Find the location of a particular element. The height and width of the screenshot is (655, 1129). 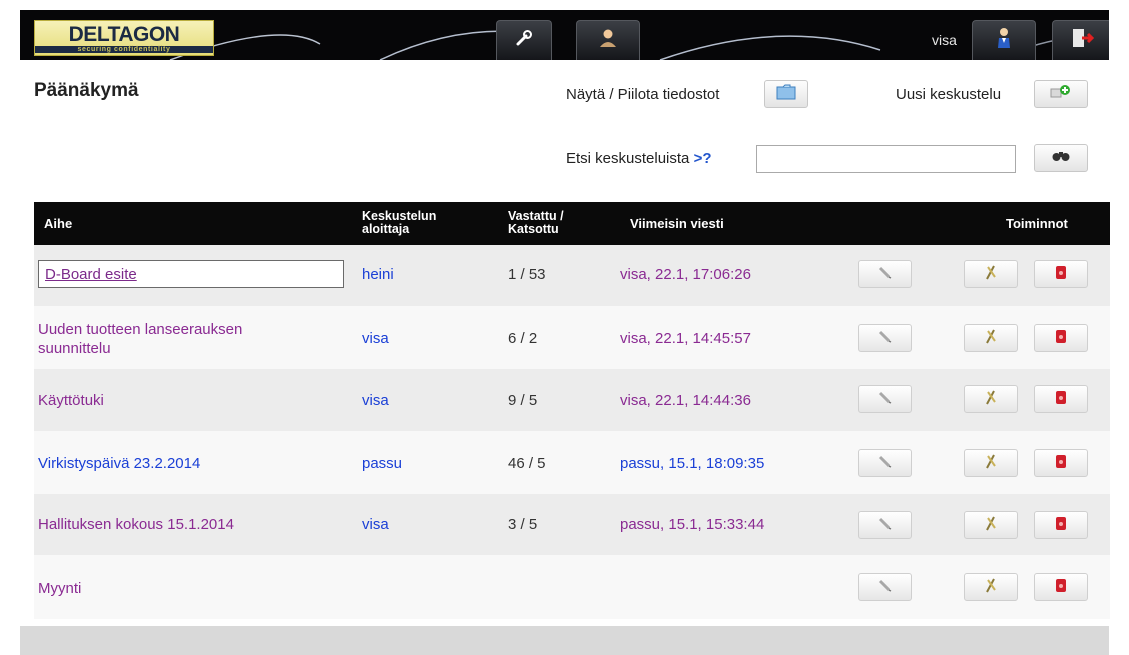

search-input is located at coordinates (886, 159).